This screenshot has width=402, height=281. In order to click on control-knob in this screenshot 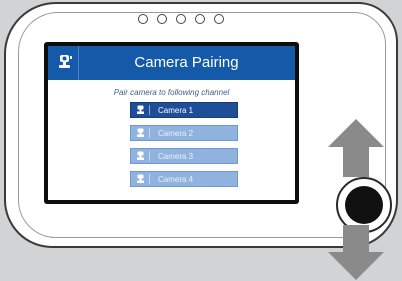, I will do `click(364, 205)`.